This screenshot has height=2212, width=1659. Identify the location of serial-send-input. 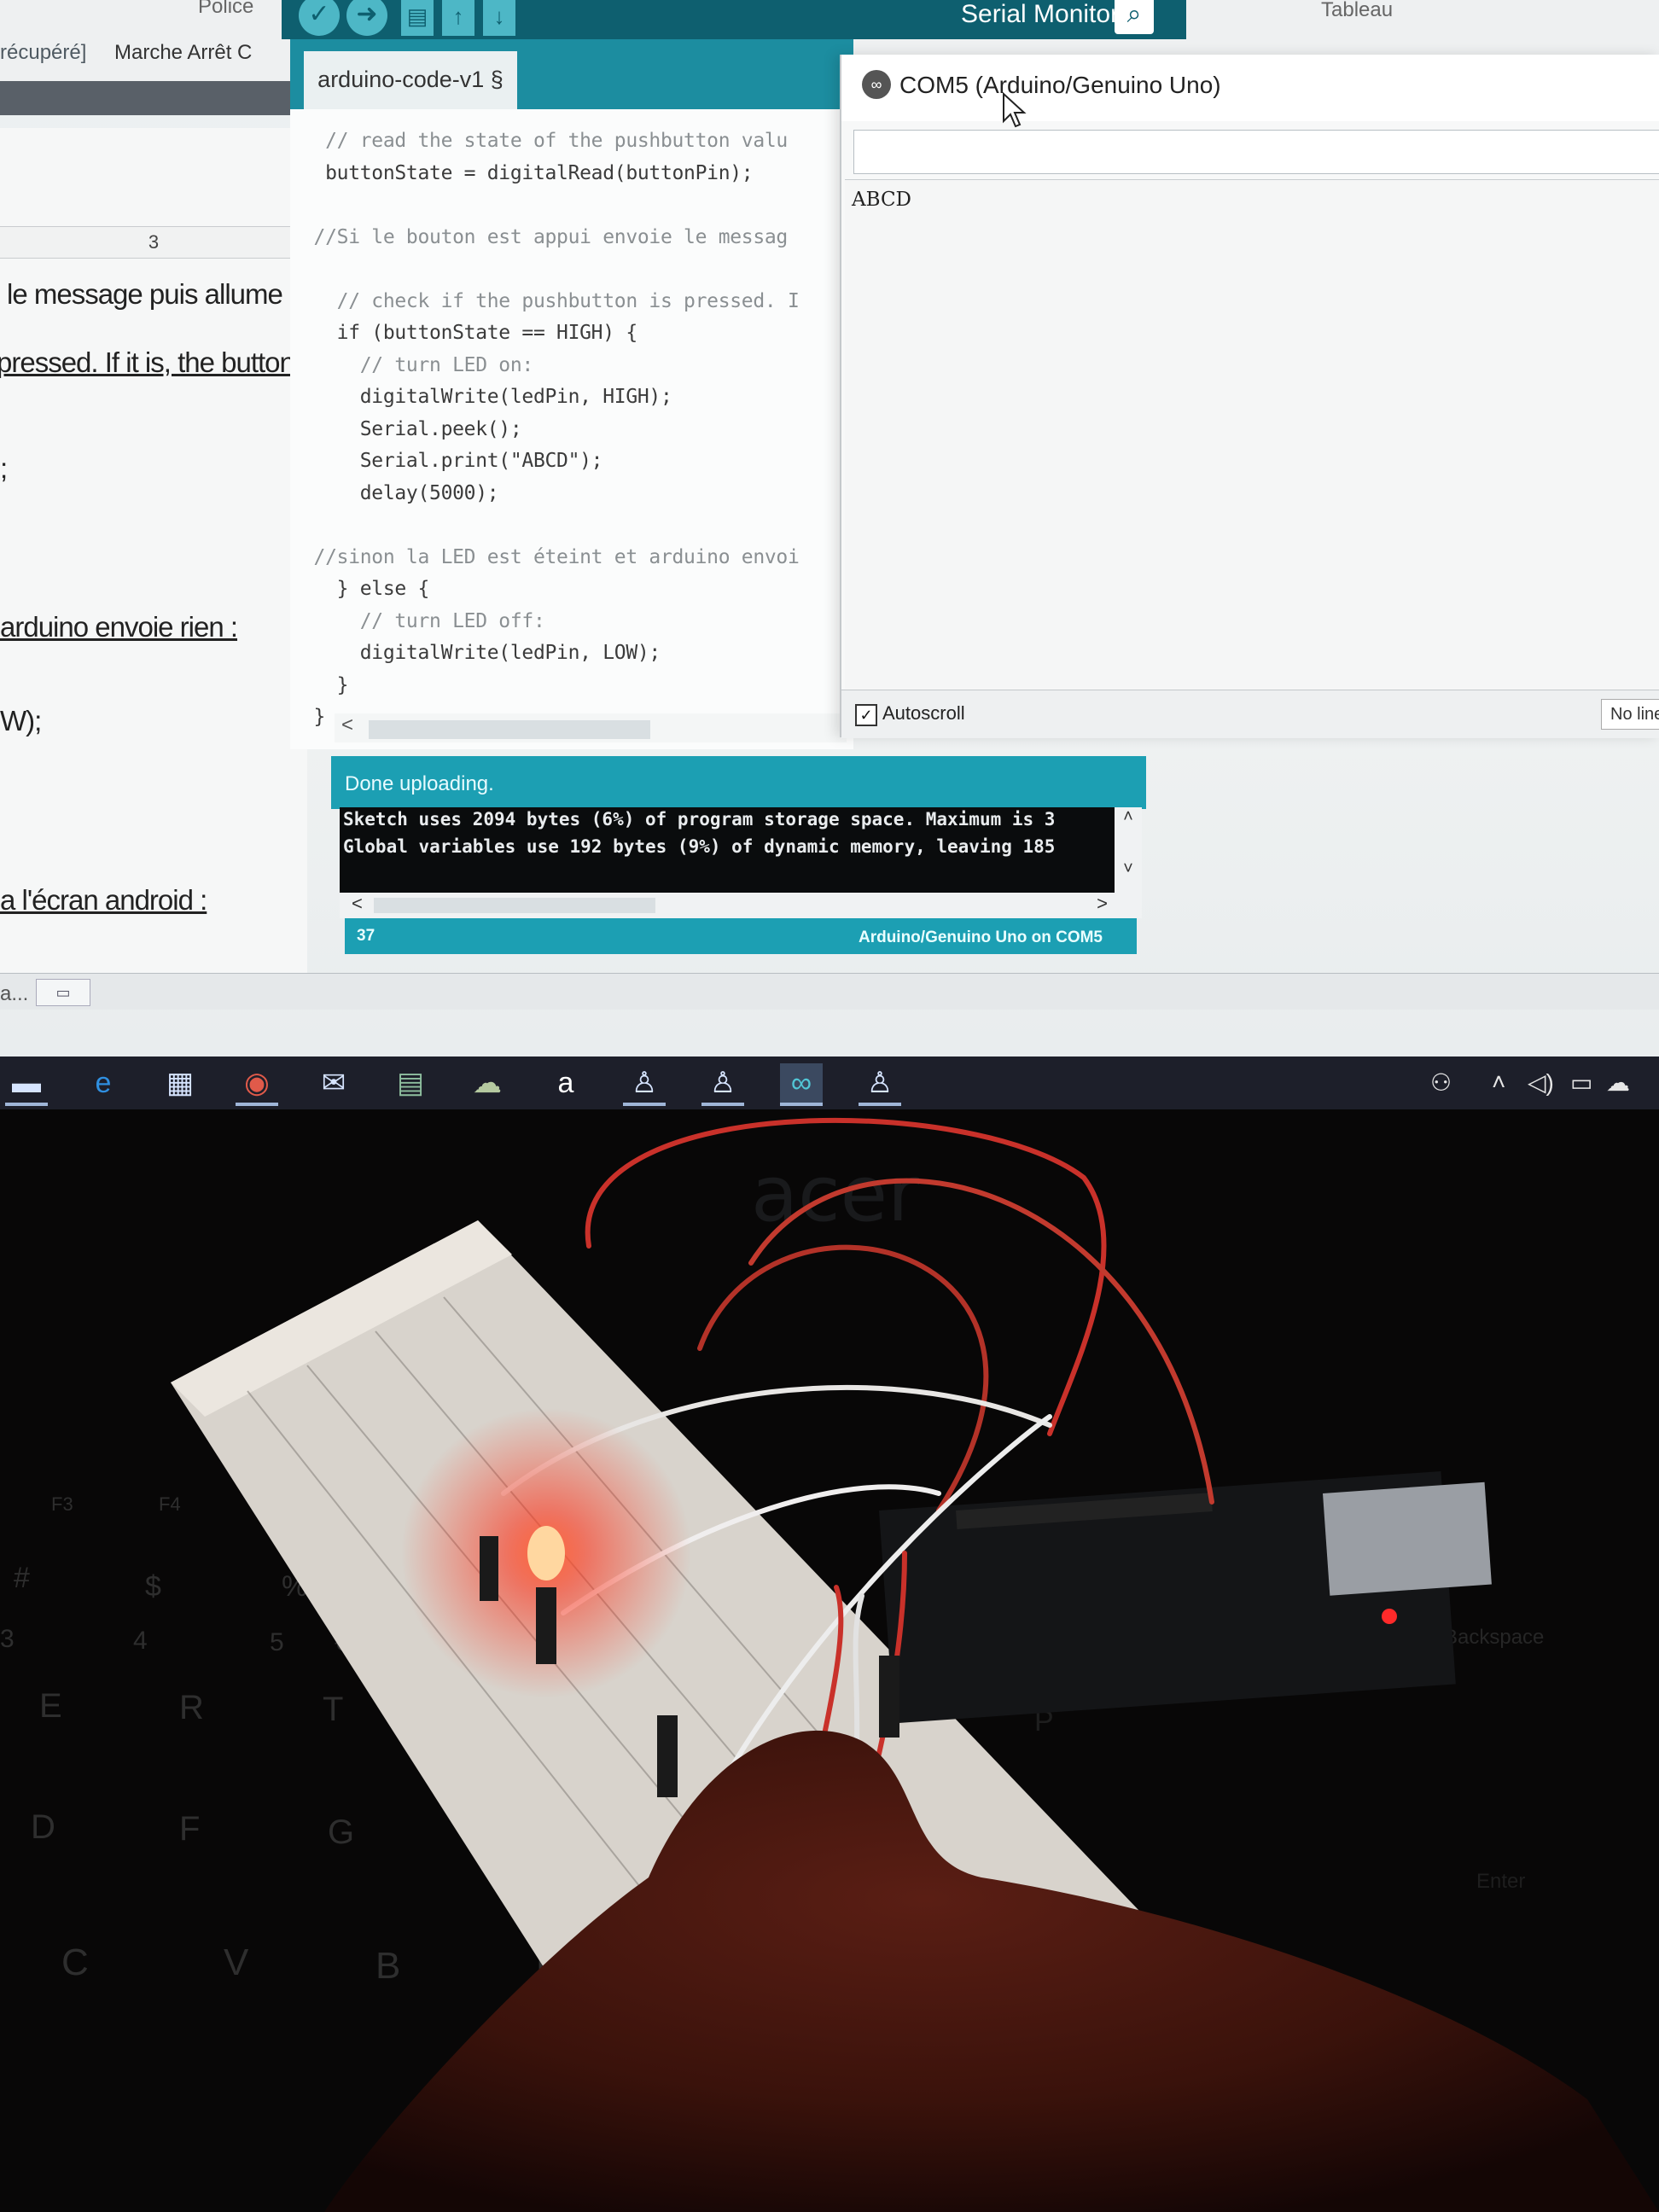
(1256, 152).